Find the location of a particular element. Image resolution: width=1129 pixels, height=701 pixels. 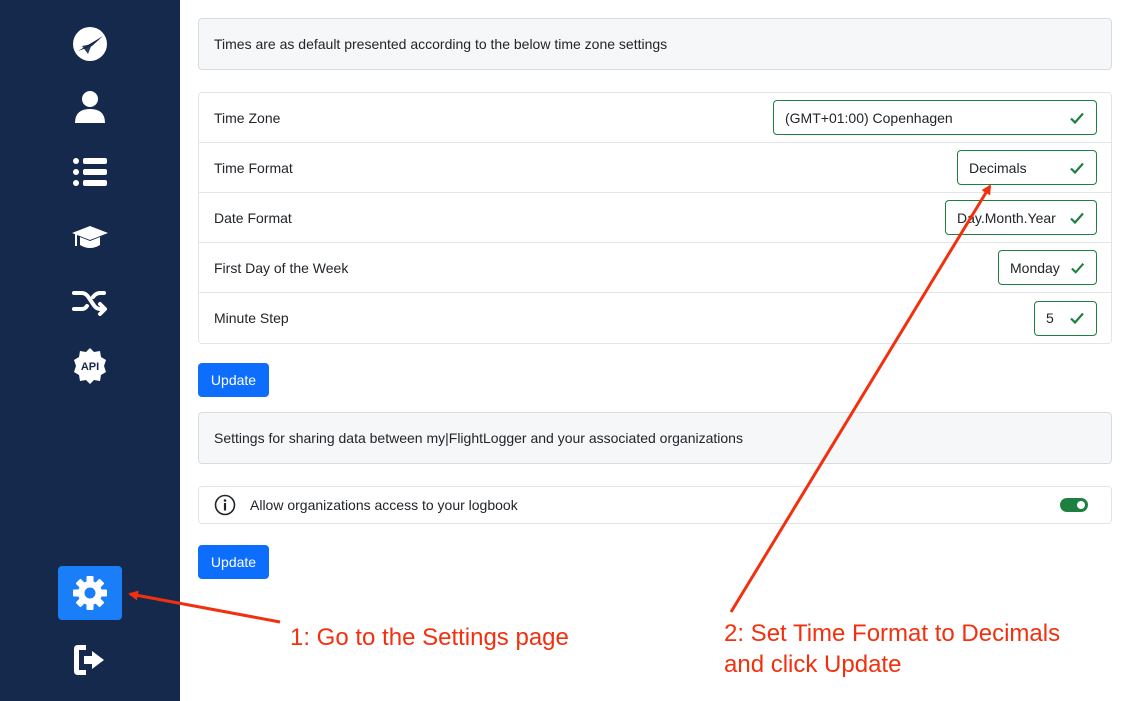

time-format-label: Time Format is located at coordinates (253, 167).